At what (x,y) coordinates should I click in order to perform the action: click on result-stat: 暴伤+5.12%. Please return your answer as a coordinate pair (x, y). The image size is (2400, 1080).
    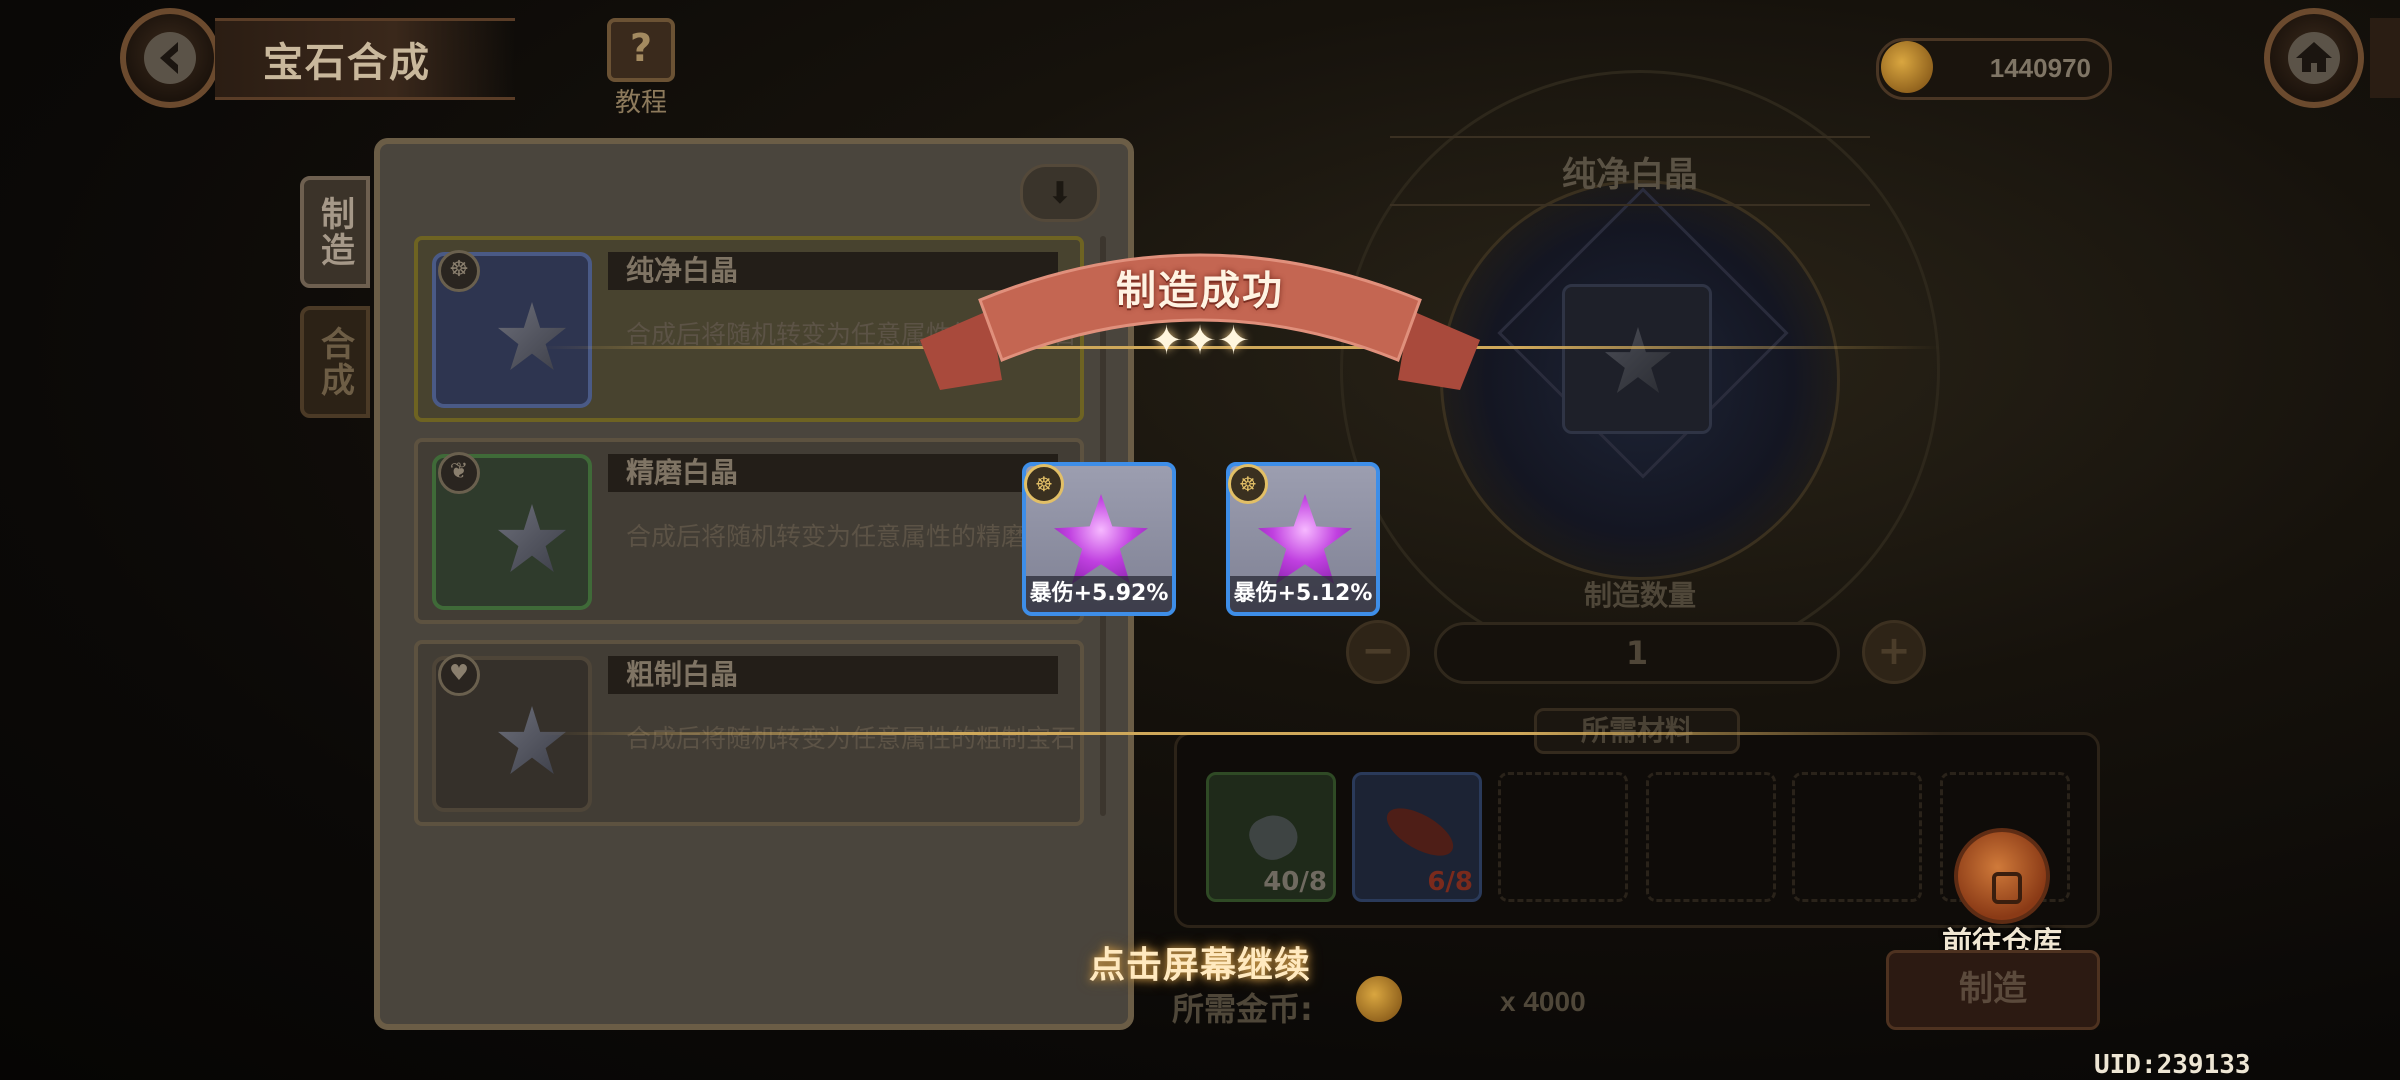
    Looking at the image, I should click on (1303, 594).